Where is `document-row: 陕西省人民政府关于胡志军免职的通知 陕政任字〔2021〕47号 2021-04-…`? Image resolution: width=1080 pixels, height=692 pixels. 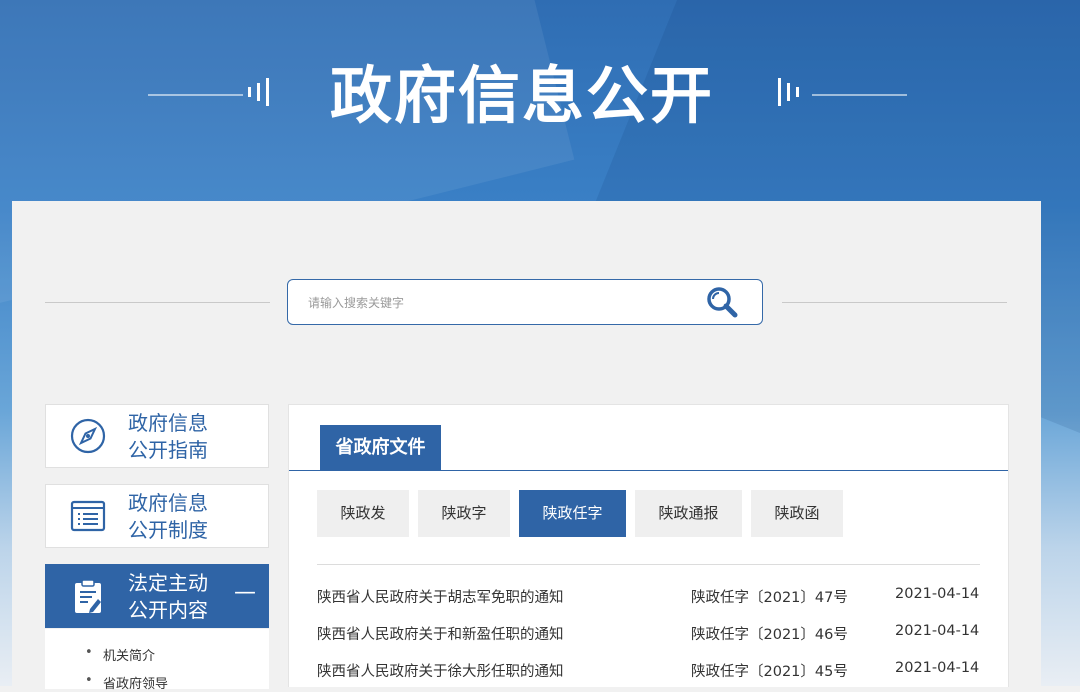
document-row: 陕西省人民政府关于胡志军免职的通知 陕政任字〔2021〕47号 2021-04-… is located at coordinates (648, 598).